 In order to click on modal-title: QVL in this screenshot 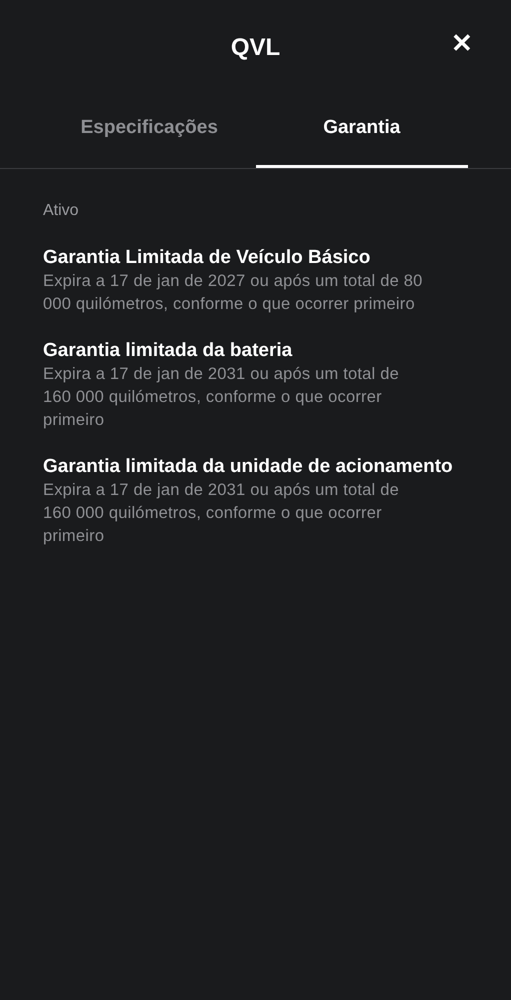, I will do `click(255, 48)`.